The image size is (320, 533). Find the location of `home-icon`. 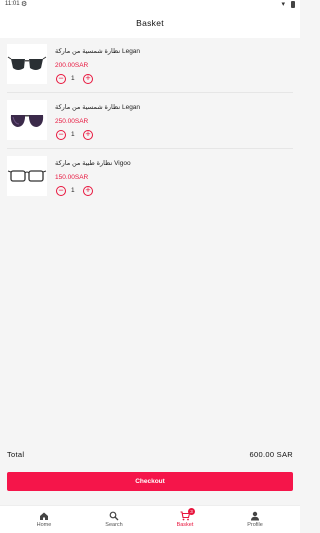

home-icon is located at coordinates (44, 516).